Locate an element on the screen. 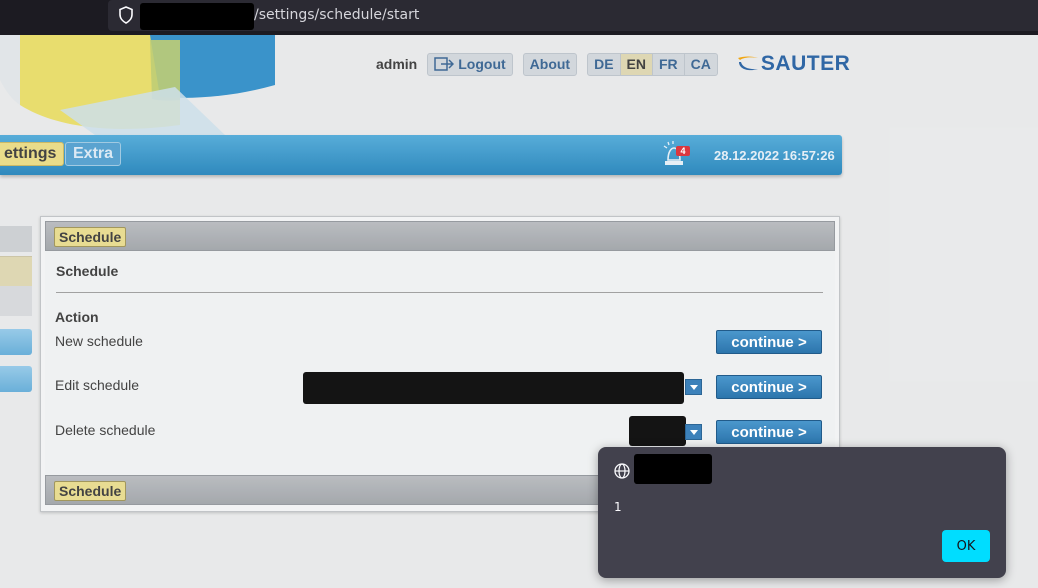  globe-icon is located at coordinates (622, 471).